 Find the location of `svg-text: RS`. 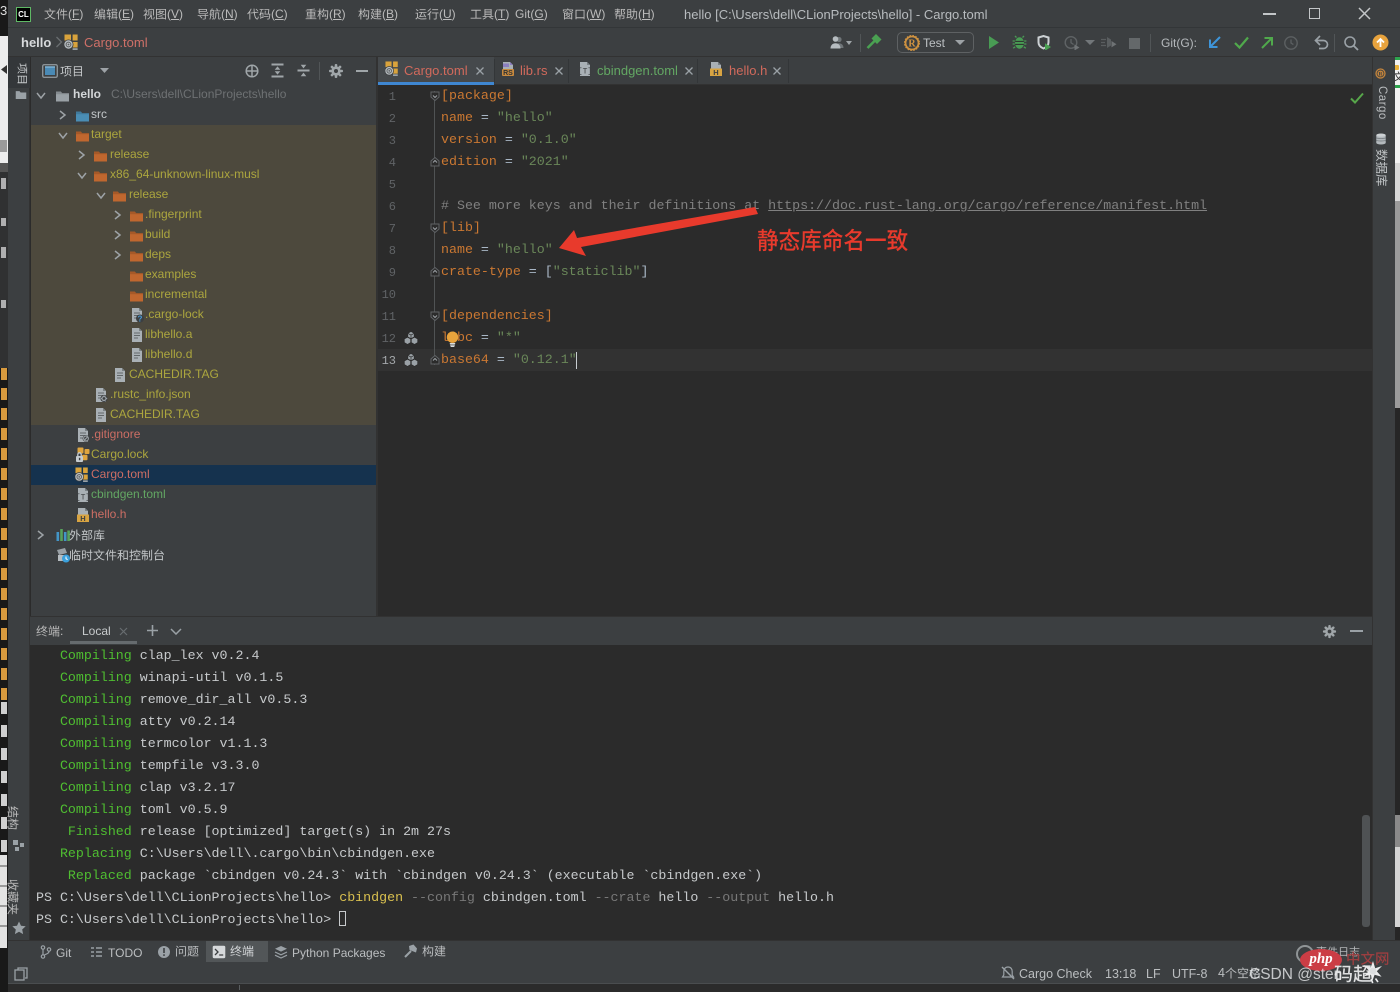

svg-text: RS is located at coordinates (508, 73).